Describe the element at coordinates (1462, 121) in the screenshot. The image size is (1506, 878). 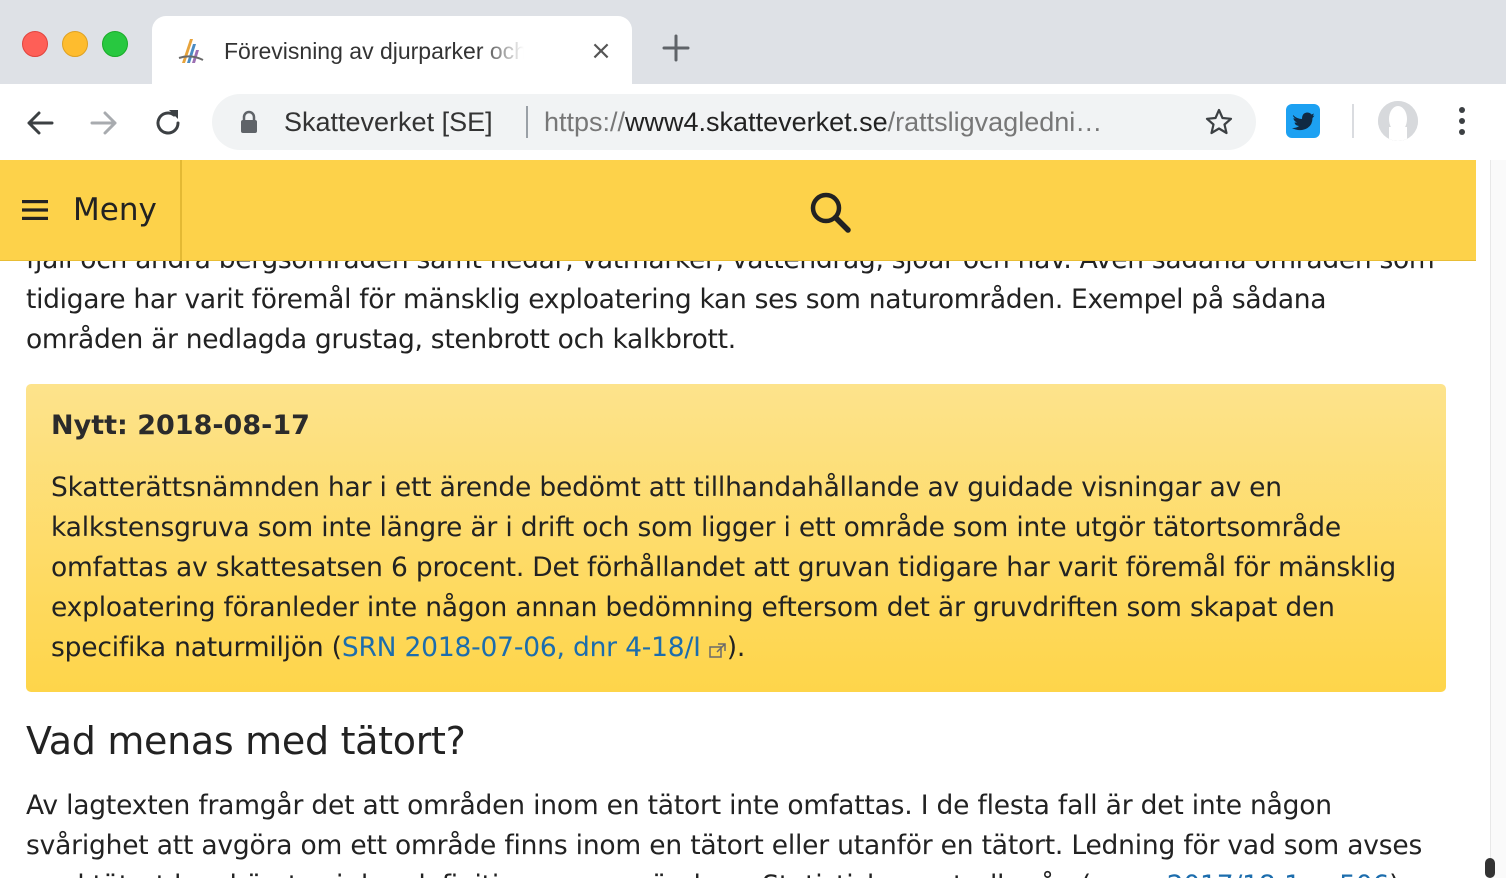
I see `kebab-menu-icon` at that location.